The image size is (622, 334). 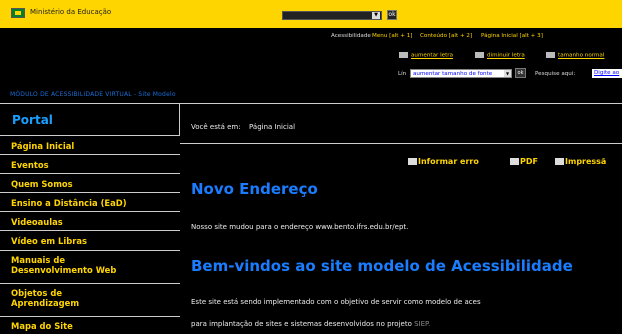 I want to click on accessibility-label: Acessibilidade, so click(x=351, y=36).